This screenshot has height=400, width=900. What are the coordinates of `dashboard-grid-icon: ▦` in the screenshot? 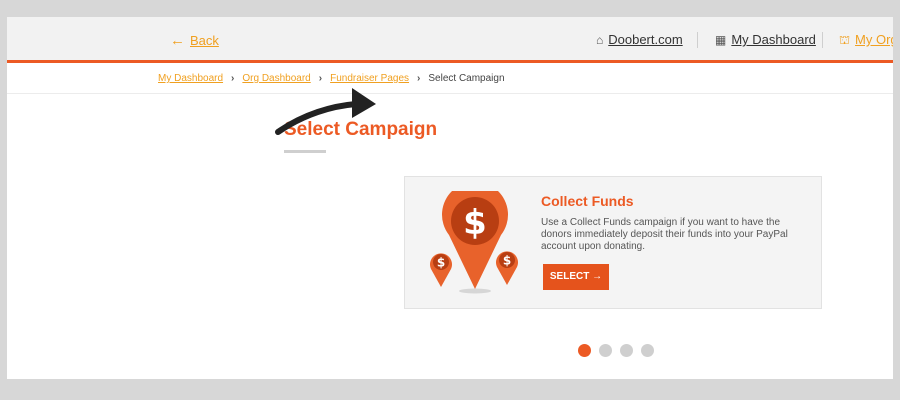 It's located at (721, 40).